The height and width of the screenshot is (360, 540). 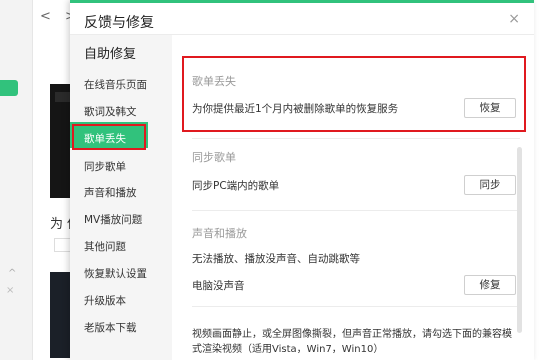 I want to click on sidebar-item-other: 其他问题, so click(x=105, y=246).